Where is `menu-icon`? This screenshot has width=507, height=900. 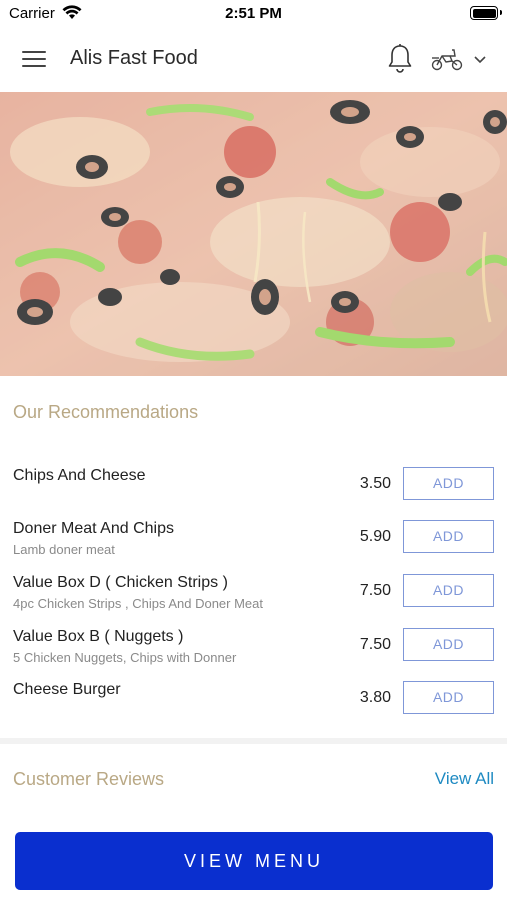
menu-icon is located at coordinates (35, 58).